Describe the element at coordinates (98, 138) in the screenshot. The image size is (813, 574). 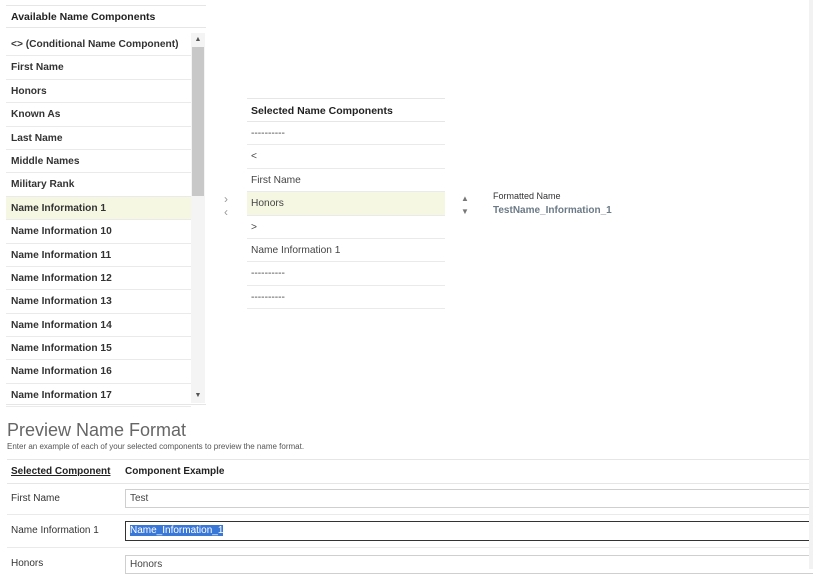
I see `available-component-item: Last Name` at that location.